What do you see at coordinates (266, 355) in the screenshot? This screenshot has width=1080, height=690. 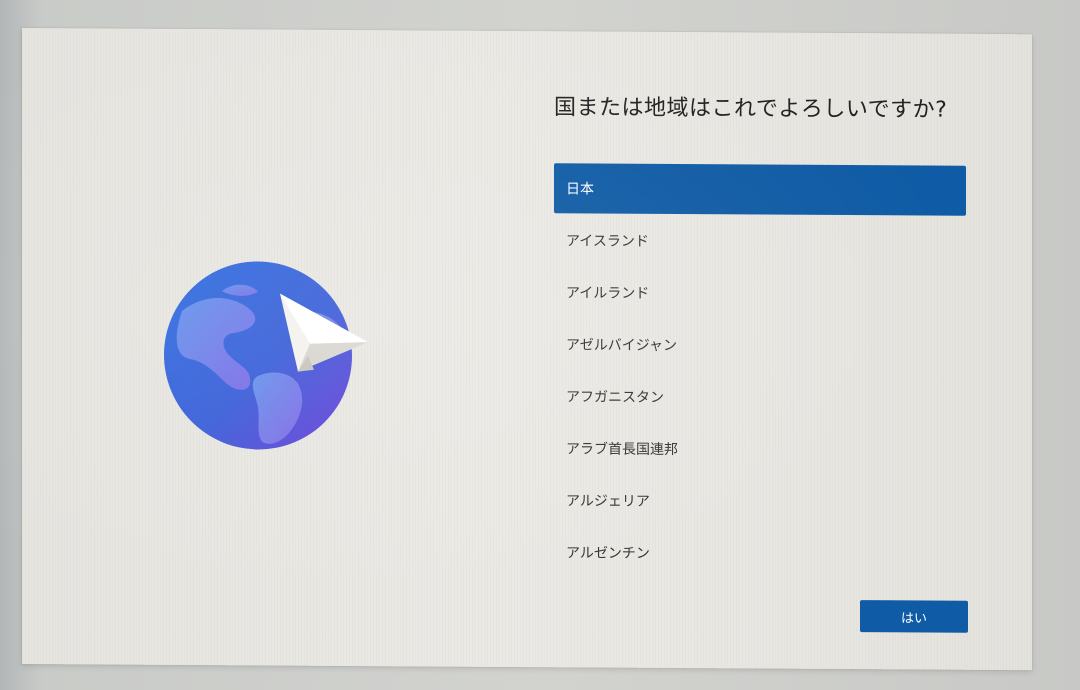 I see `globe-with-paper-plane-icon` at bounding box center [266, 355].